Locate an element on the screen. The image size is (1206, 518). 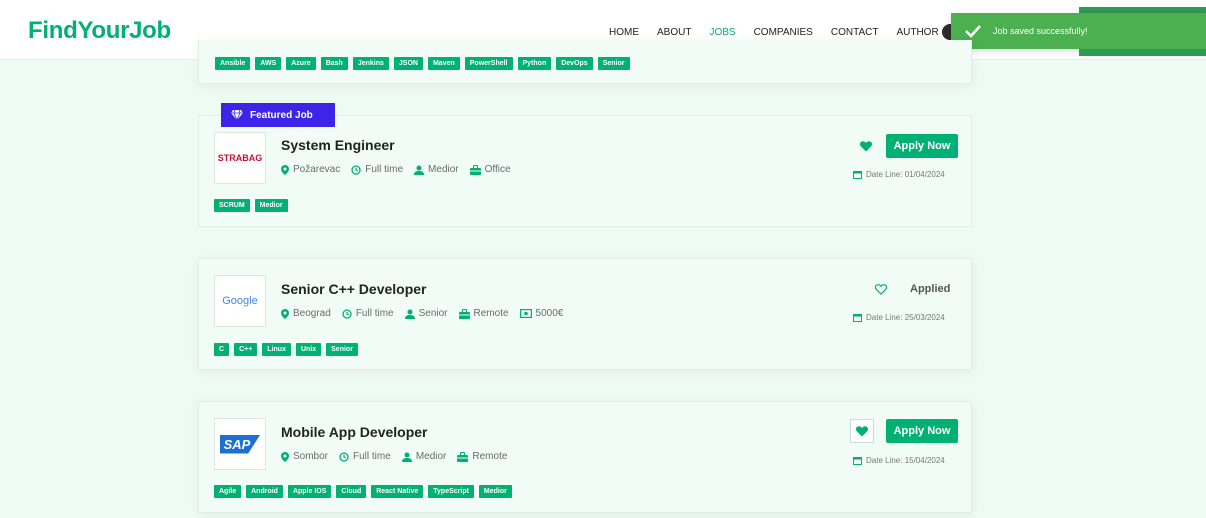
tag: Ansible is located at coordinates (233, 63).